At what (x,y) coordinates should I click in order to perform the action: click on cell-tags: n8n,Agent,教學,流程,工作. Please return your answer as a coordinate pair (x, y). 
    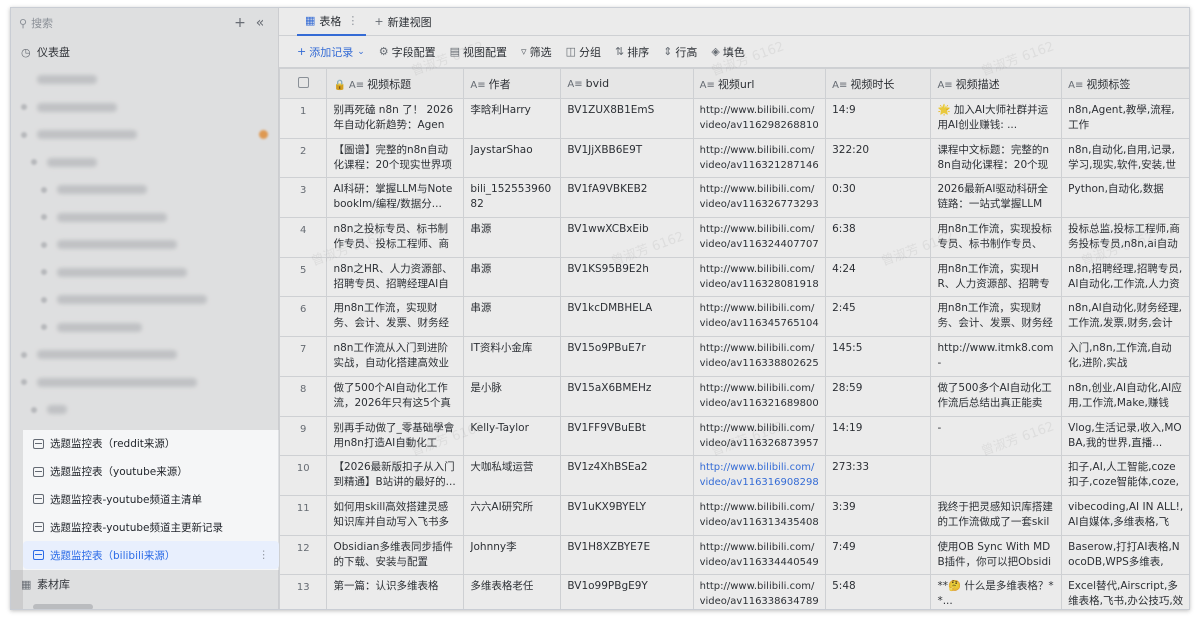
    Looking at the image, I should click on (1125, 118).